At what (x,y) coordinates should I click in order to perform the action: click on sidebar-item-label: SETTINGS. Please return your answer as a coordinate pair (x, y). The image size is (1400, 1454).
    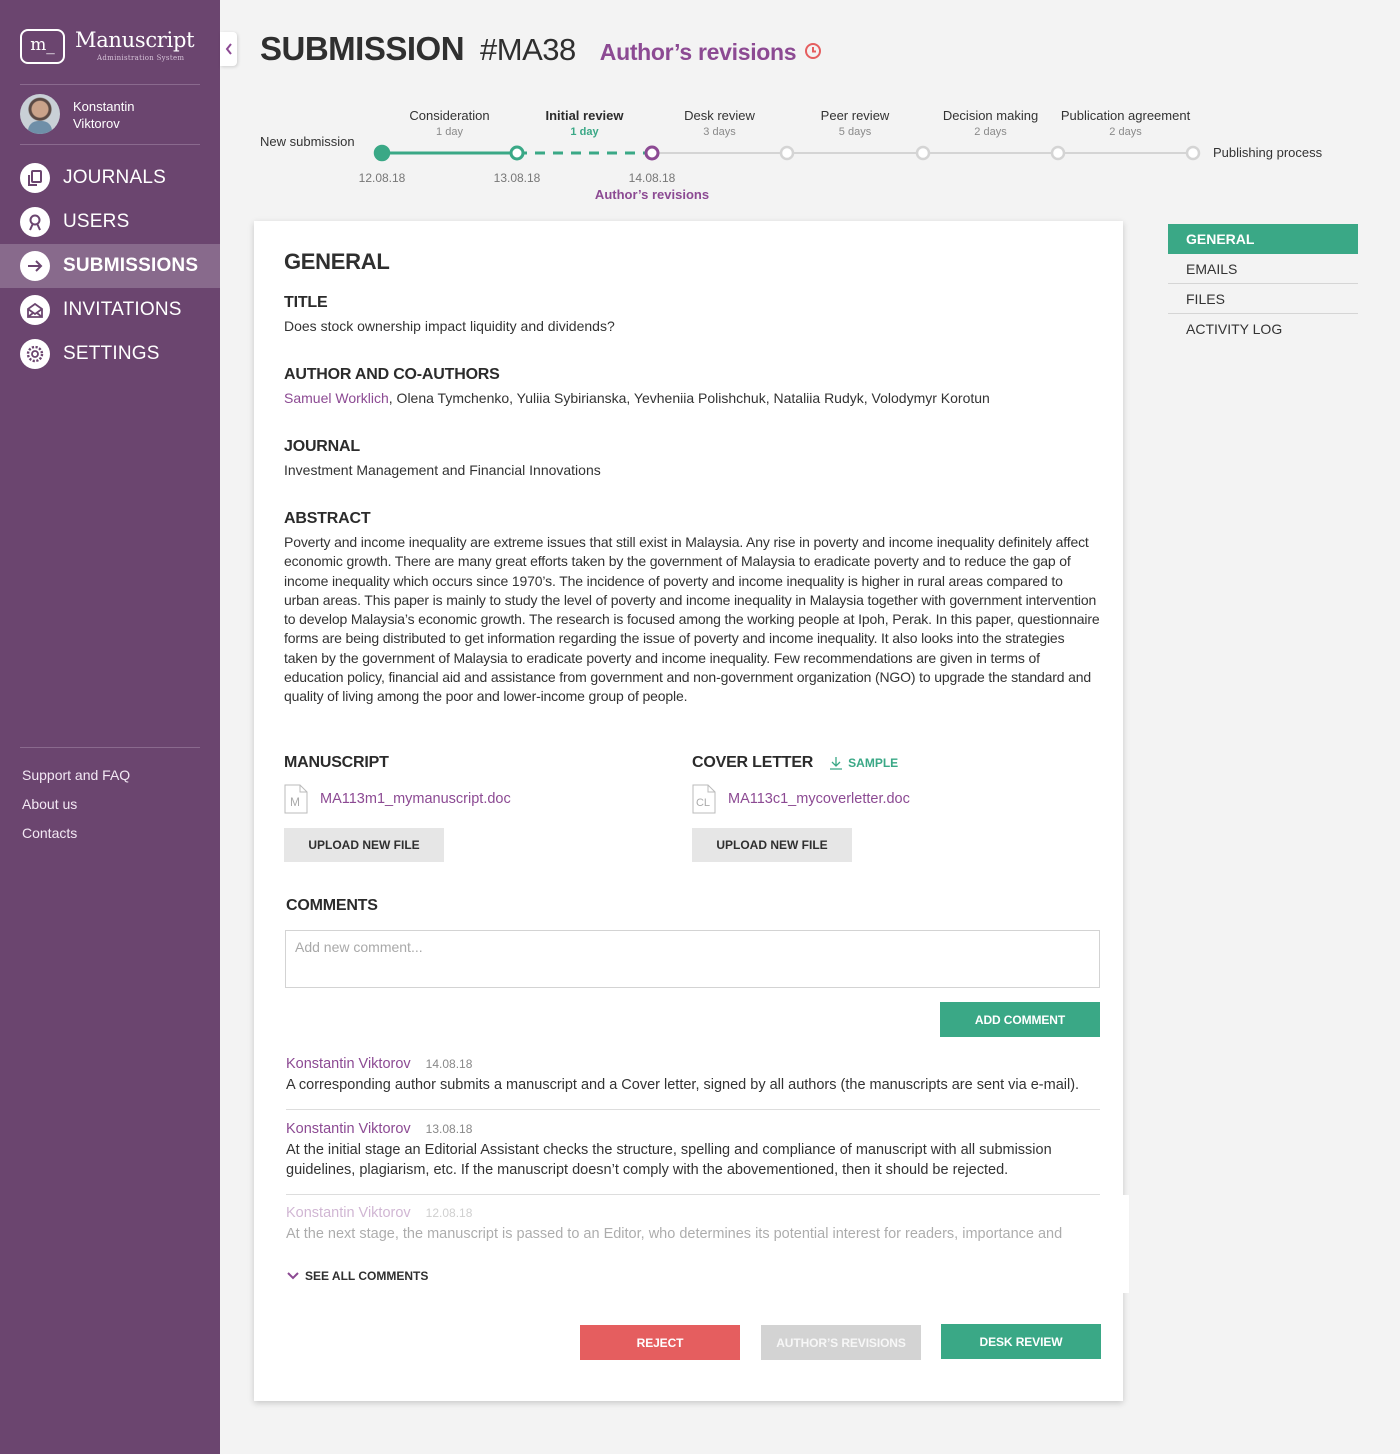
    Looking at the image, I should click on (111, 353).